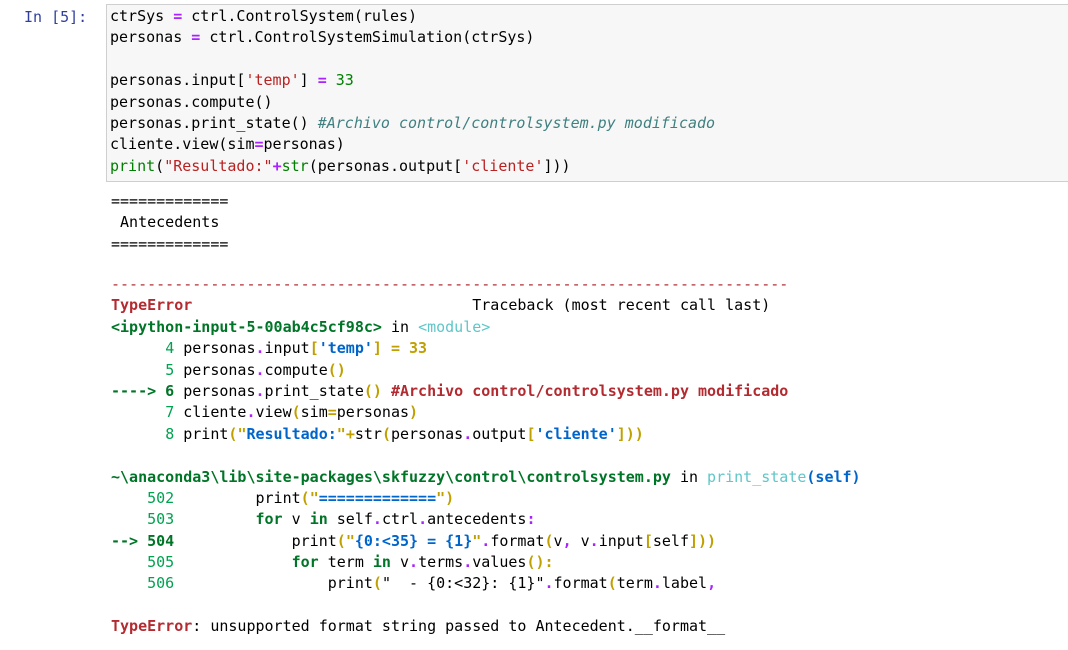 The height and width of the screenshot is (650, 1068). Describe the element at coordinates (833, 476) in the screenshot. I see `frame2-args: (self)` at that location.